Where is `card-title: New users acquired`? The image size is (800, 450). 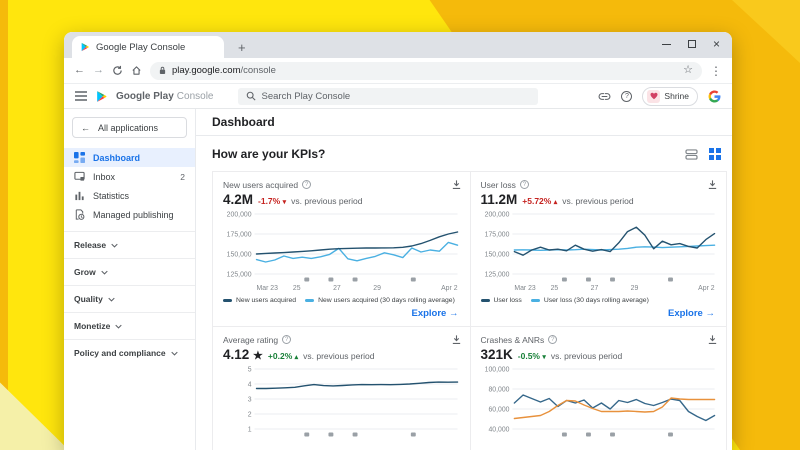
card-title: New users acquired is located at coordinates (261, 184).